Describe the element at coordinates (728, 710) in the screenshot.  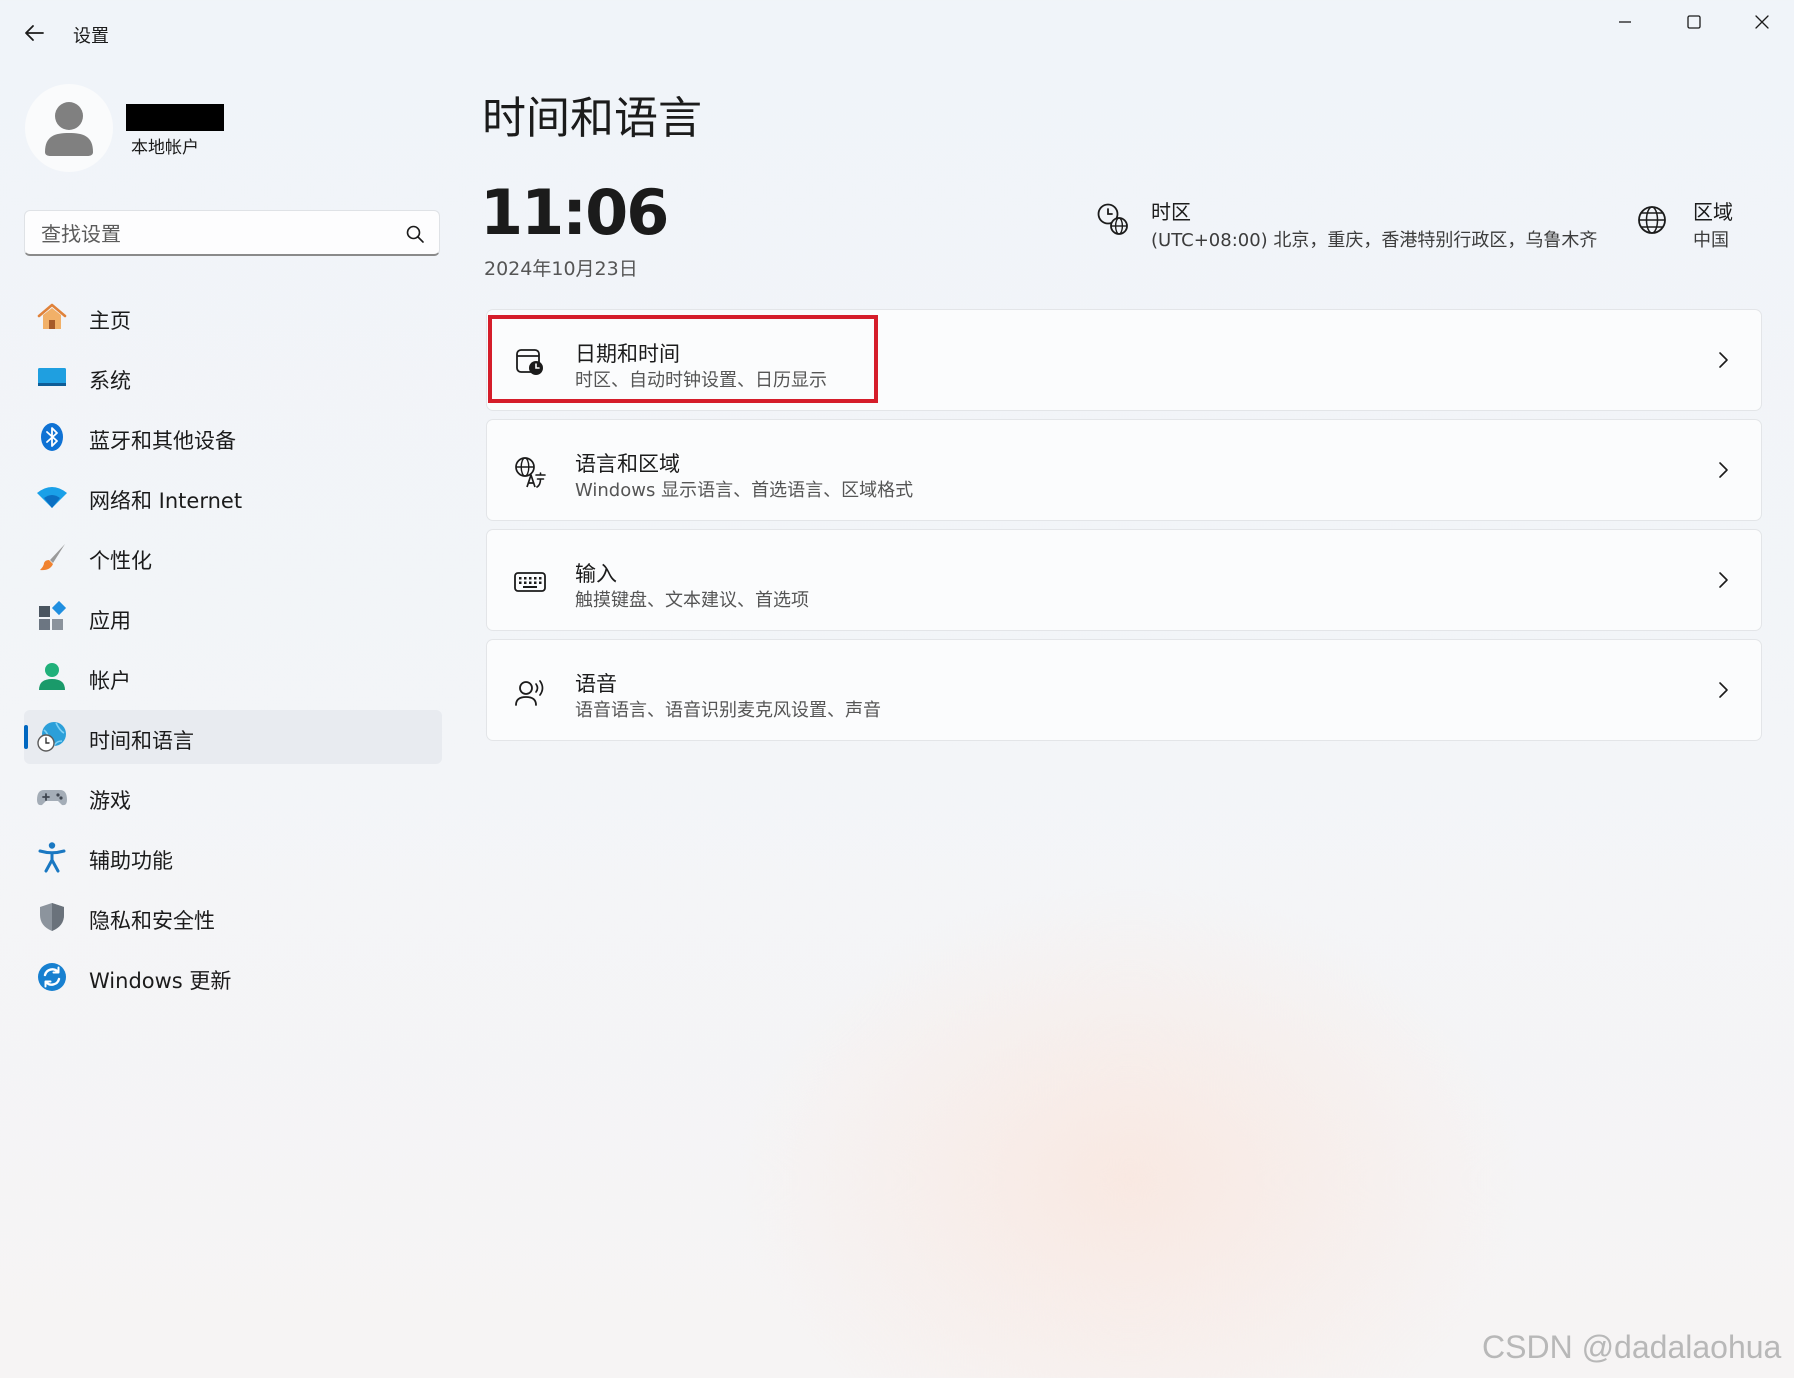
I see `card-subtitle: 语音语言、语音识别麦克风设置、声音` at that location.